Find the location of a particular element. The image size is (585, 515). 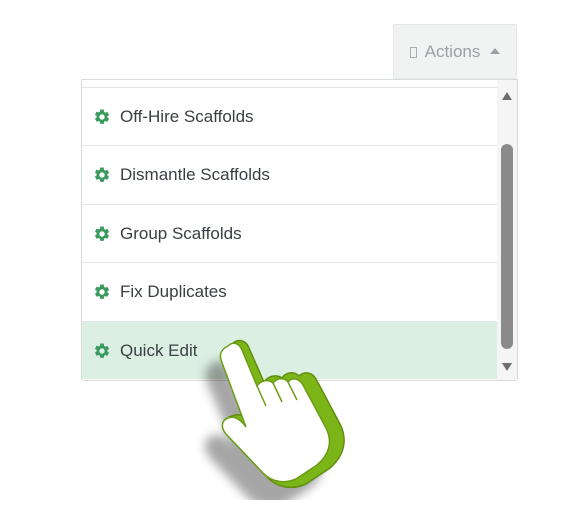

caret-up-icon is located at coordinates (495, 51).